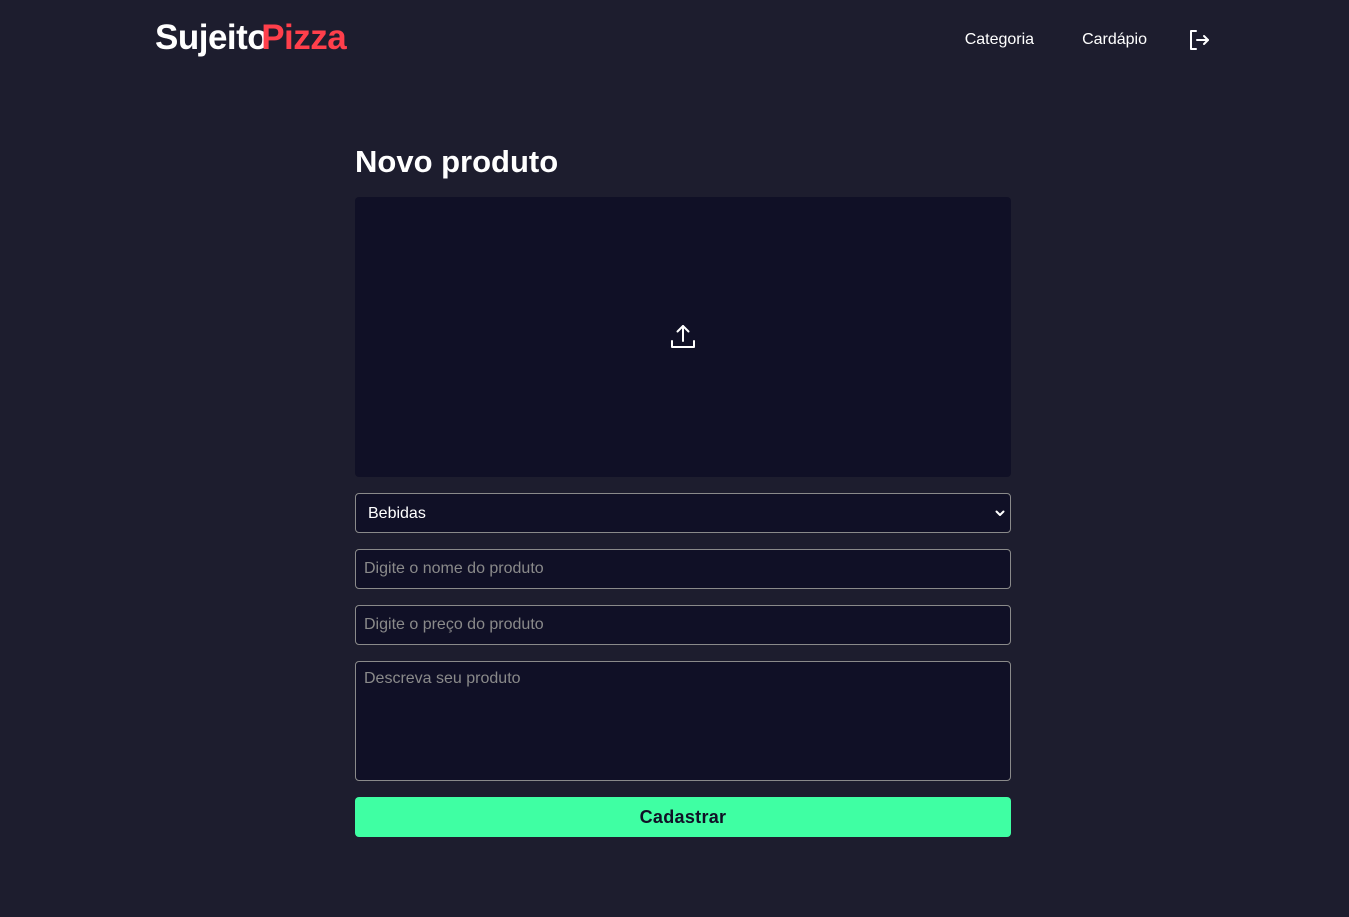  Describe the element at coordinates (212, 37) in the screenshot. I see `logo-text-primary: Sujeito` at that location.